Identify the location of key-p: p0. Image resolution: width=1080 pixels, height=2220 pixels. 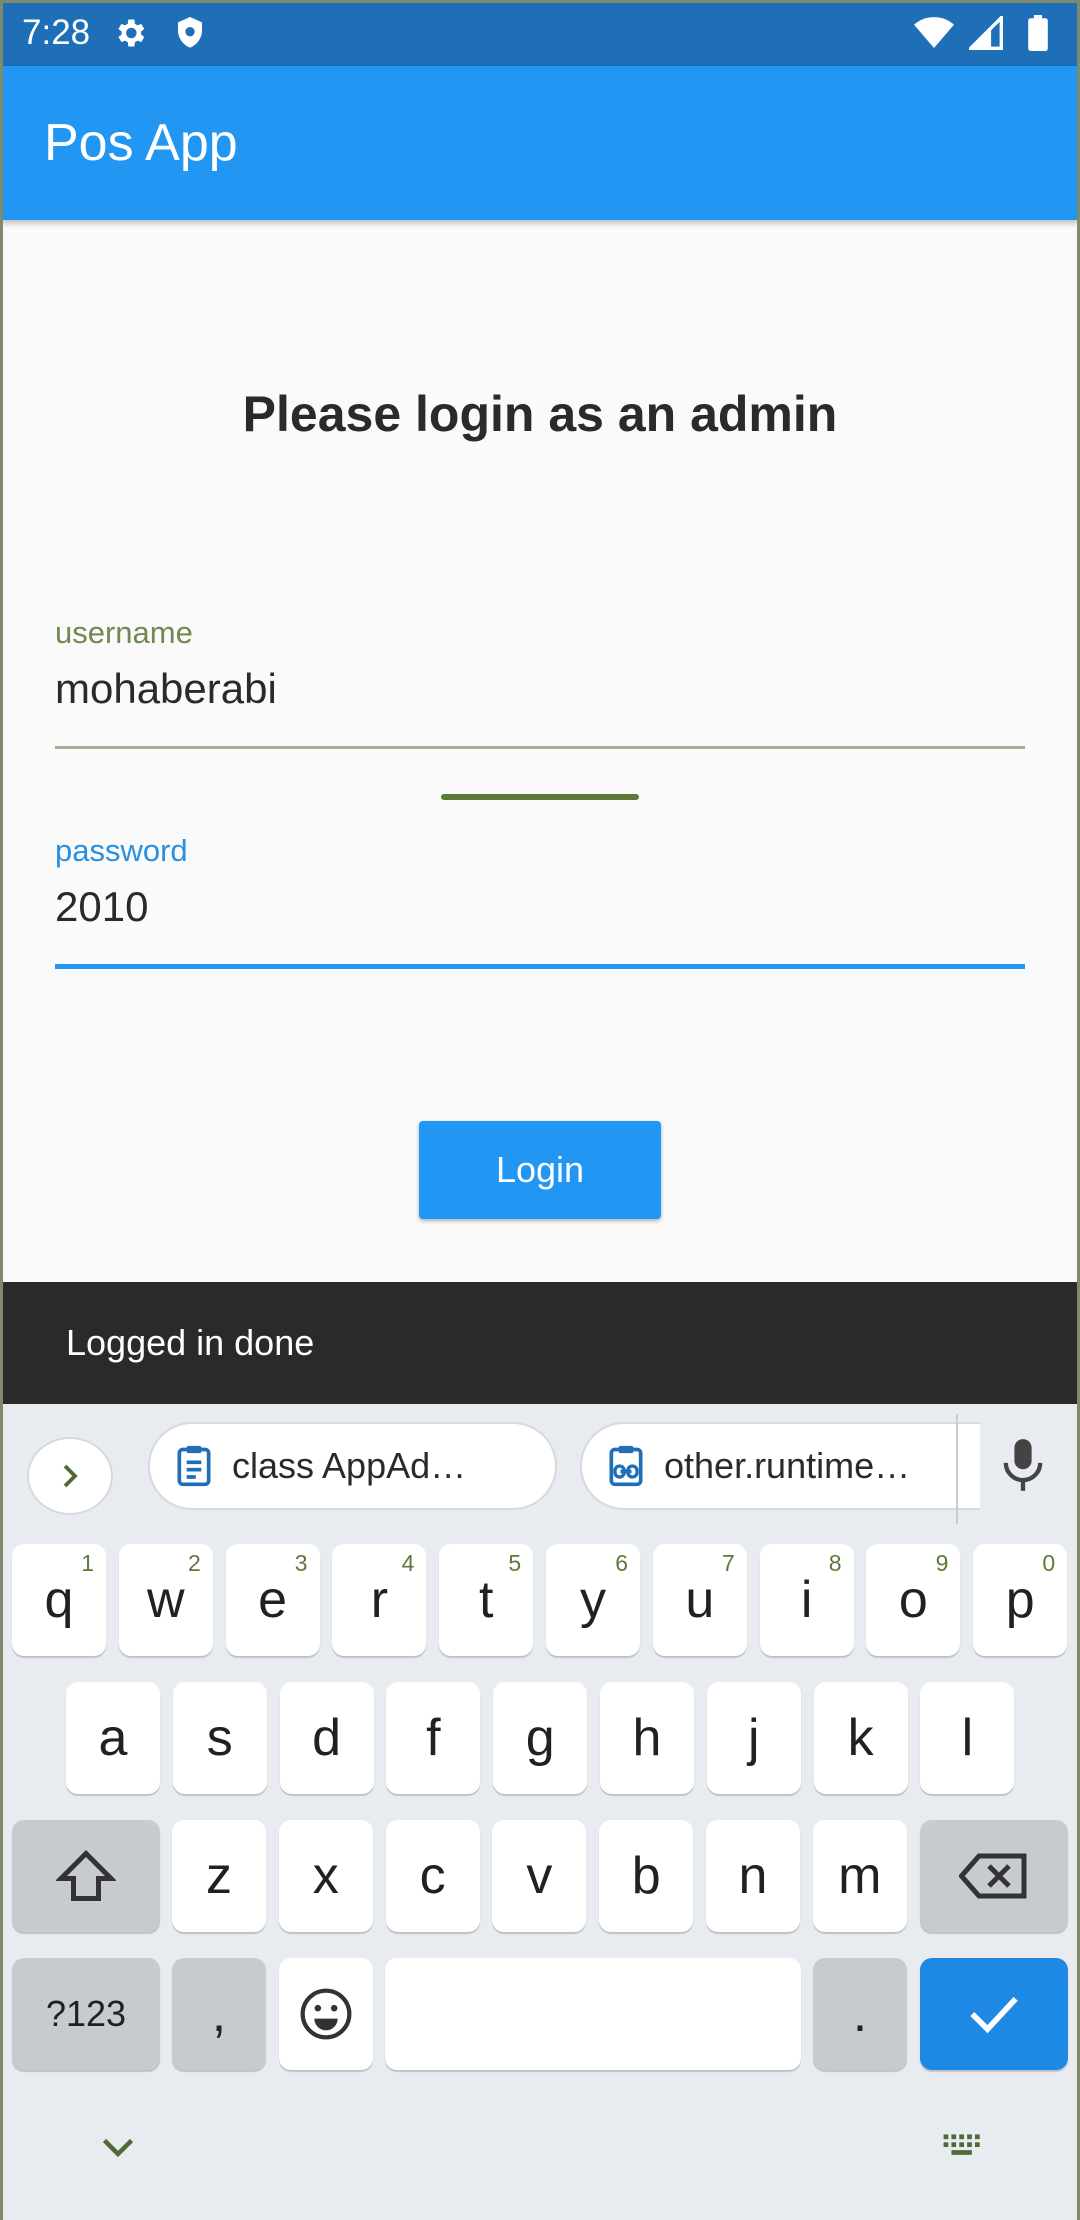
(1020, 1600).